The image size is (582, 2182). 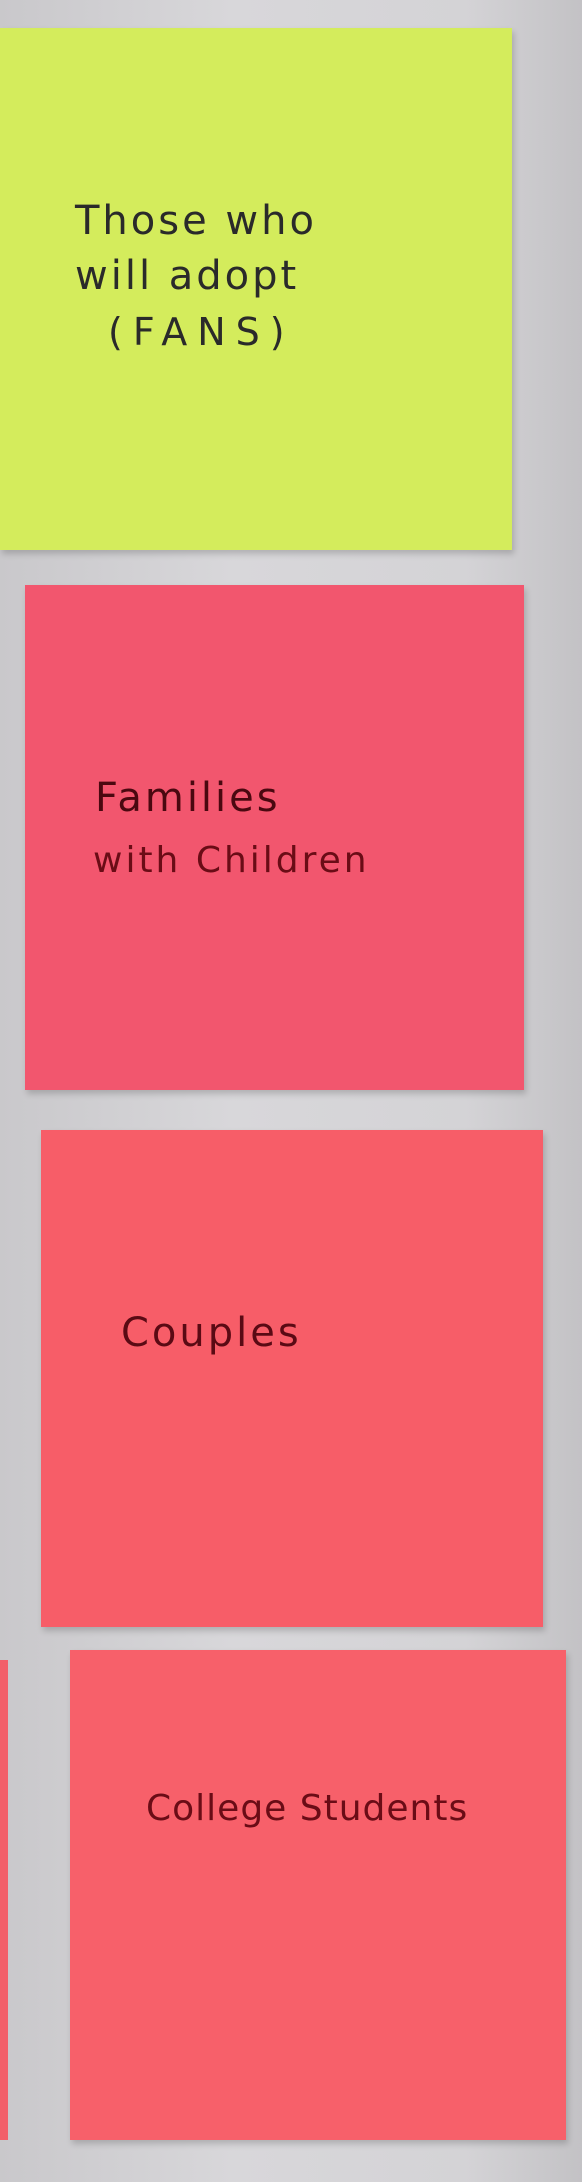 I want to click on note-text-line: (FANS), so click(x=201, y=332).